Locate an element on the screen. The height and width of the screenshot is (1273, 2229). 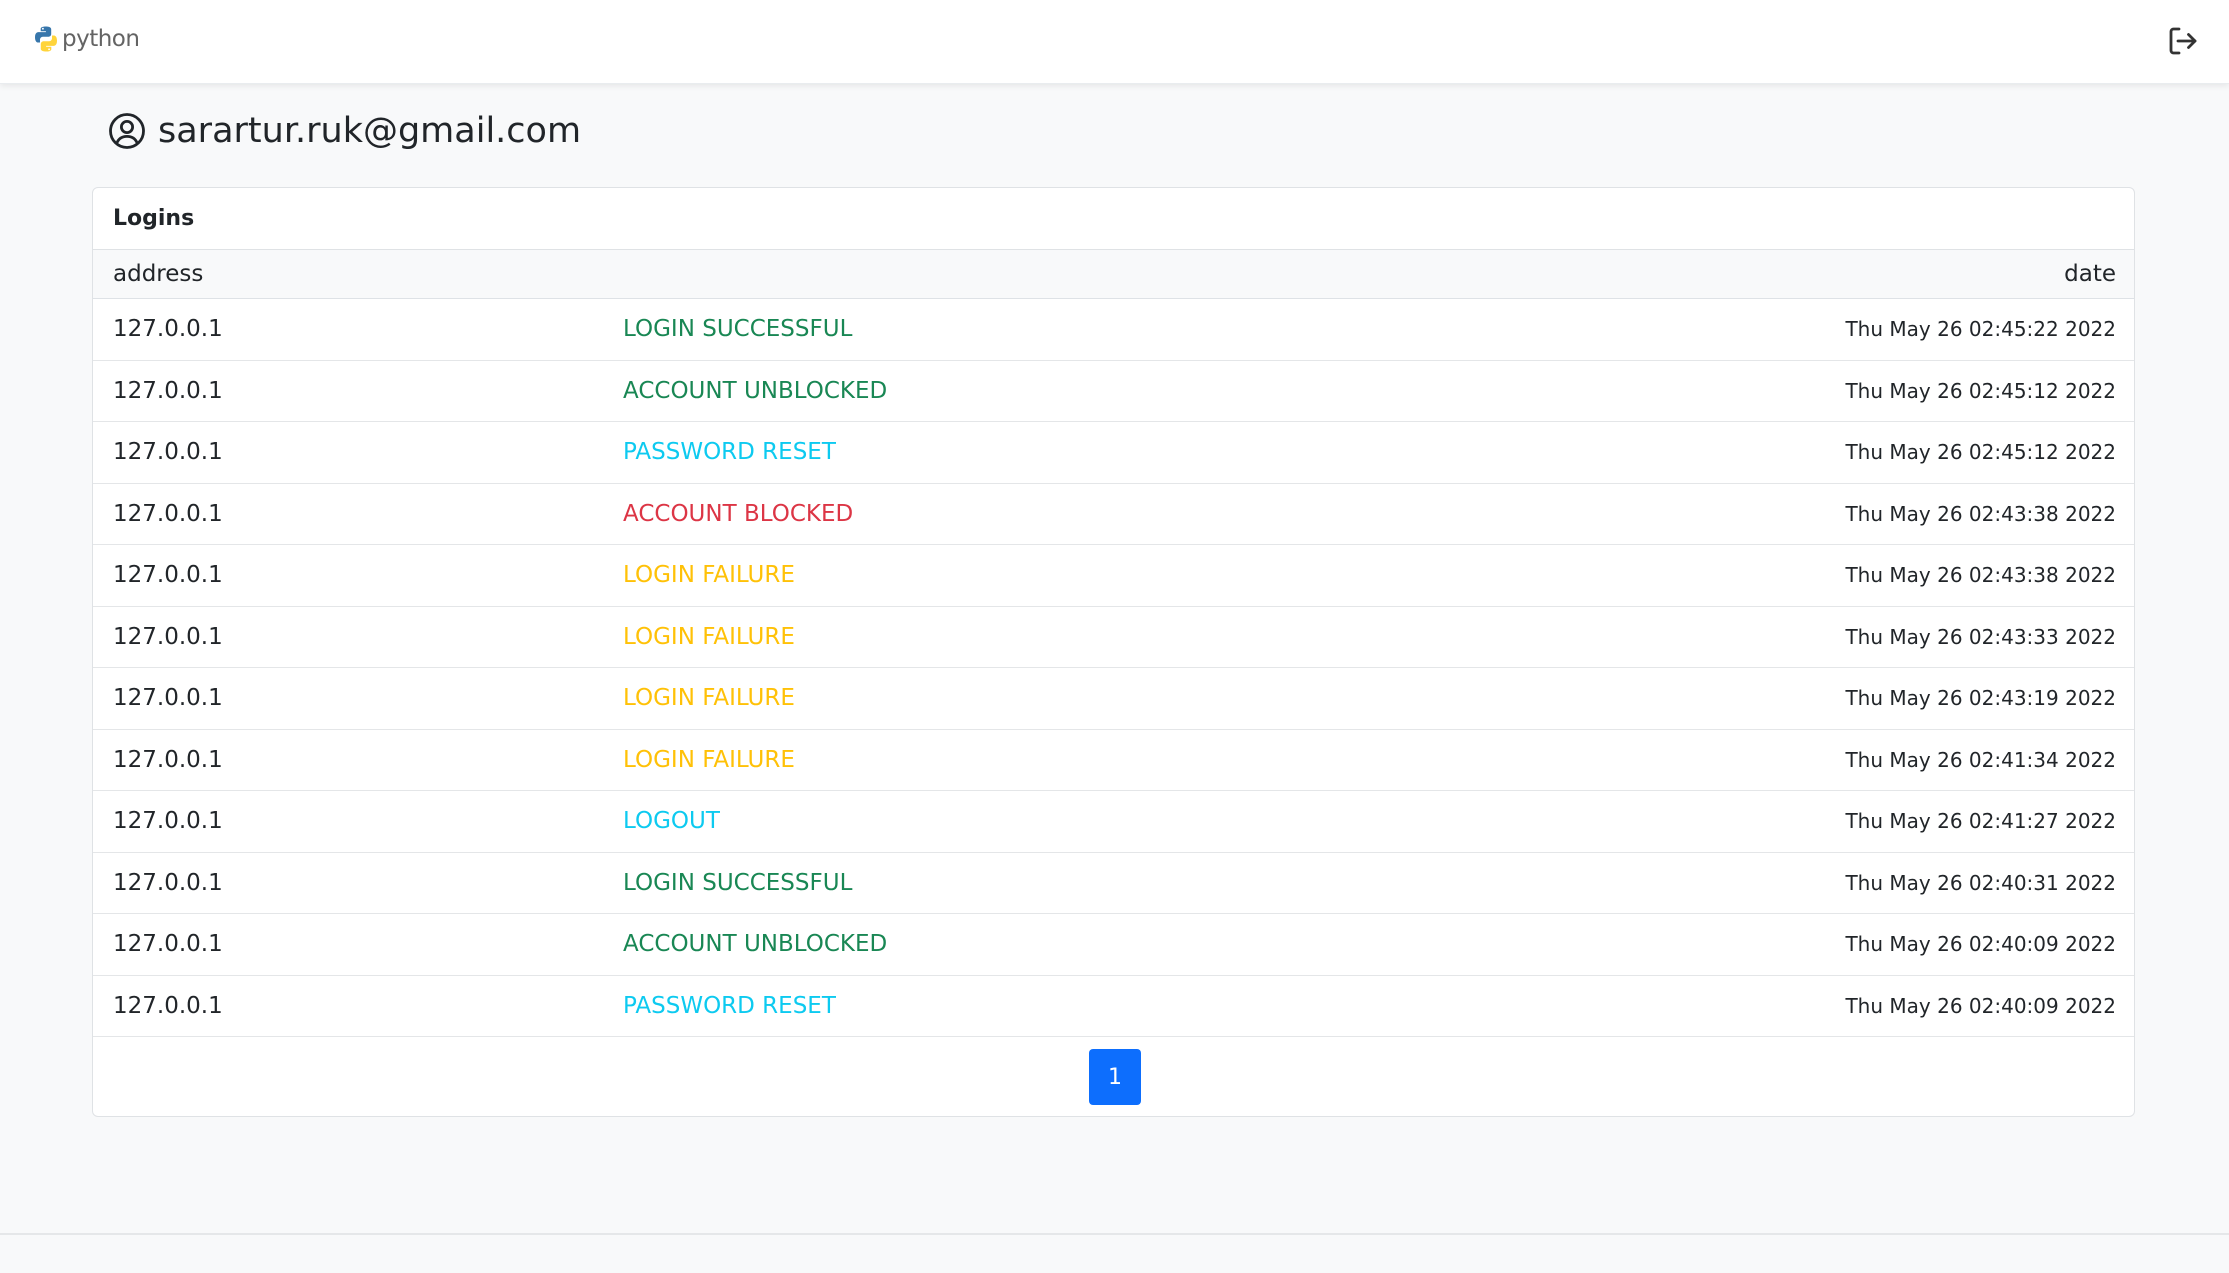
row-date: Thu May 26 02:43:19 2022 is located at coordinates (1980, 698).